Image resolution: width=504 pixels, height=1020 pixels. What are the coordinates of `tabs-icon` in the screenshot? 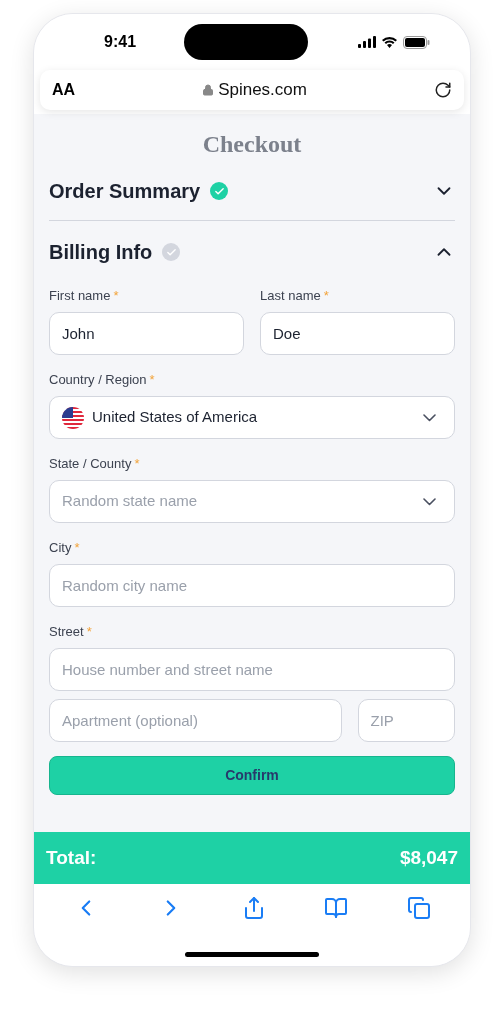 It's located at (418, 908).